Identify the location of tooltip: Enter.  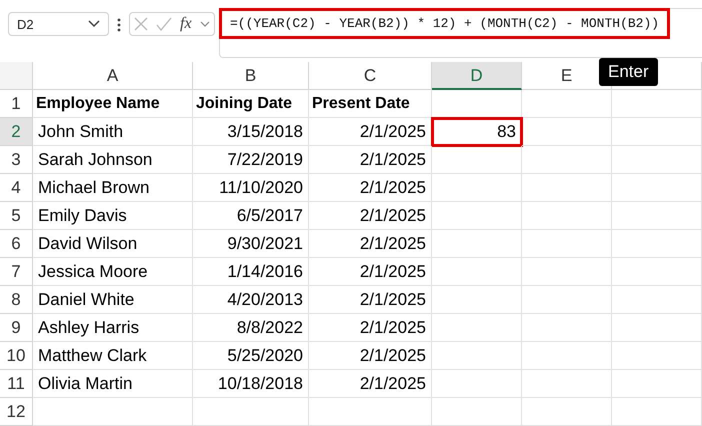
(628, 72).